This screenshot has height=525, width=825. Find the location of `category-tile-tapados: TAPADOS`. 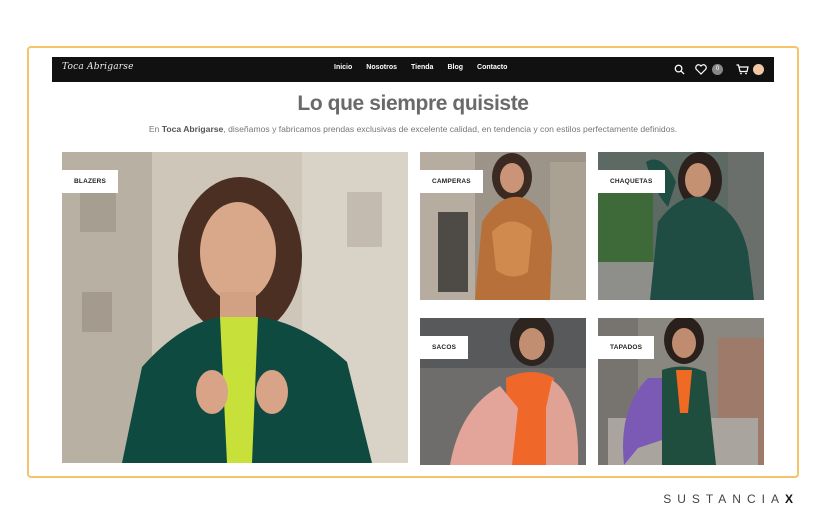

category-tile-tapados: TAPADOS is located at coordinates (681, 391).